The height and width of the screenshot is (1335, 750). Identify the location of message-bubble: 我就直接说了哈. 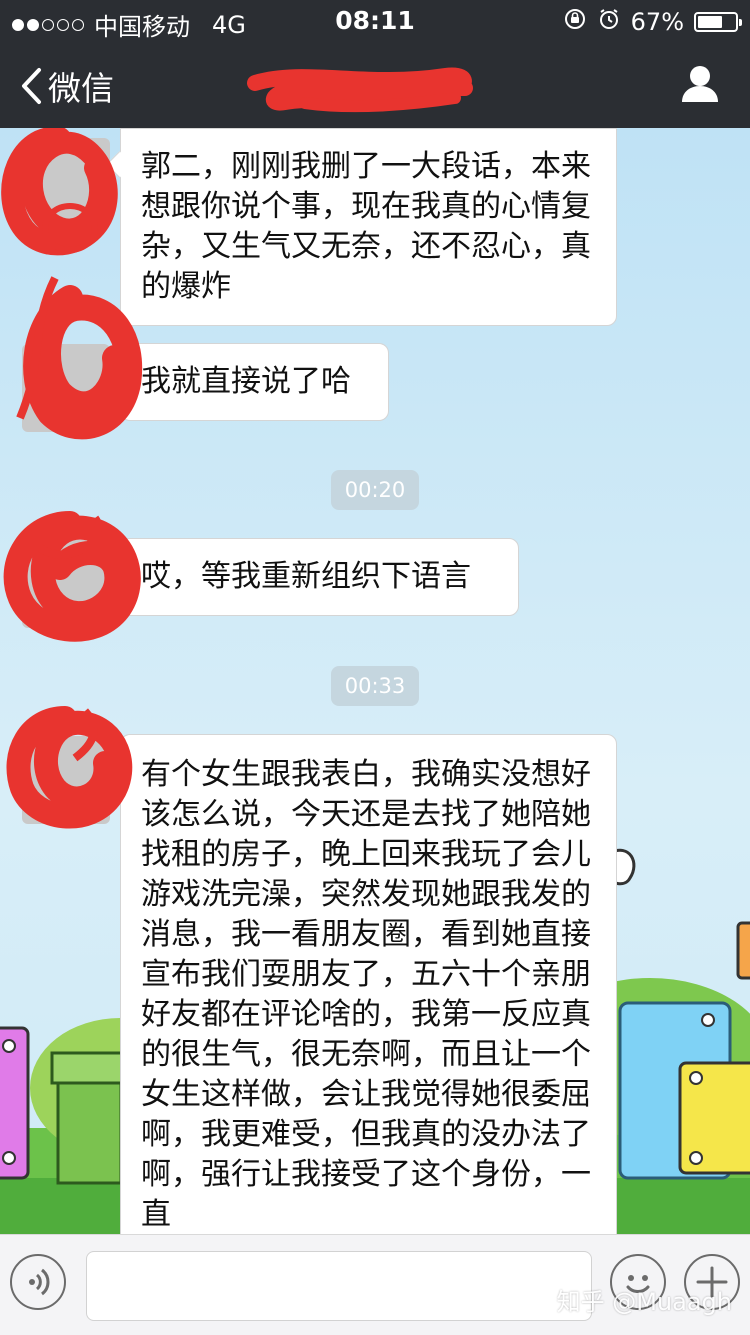
(254, 382).